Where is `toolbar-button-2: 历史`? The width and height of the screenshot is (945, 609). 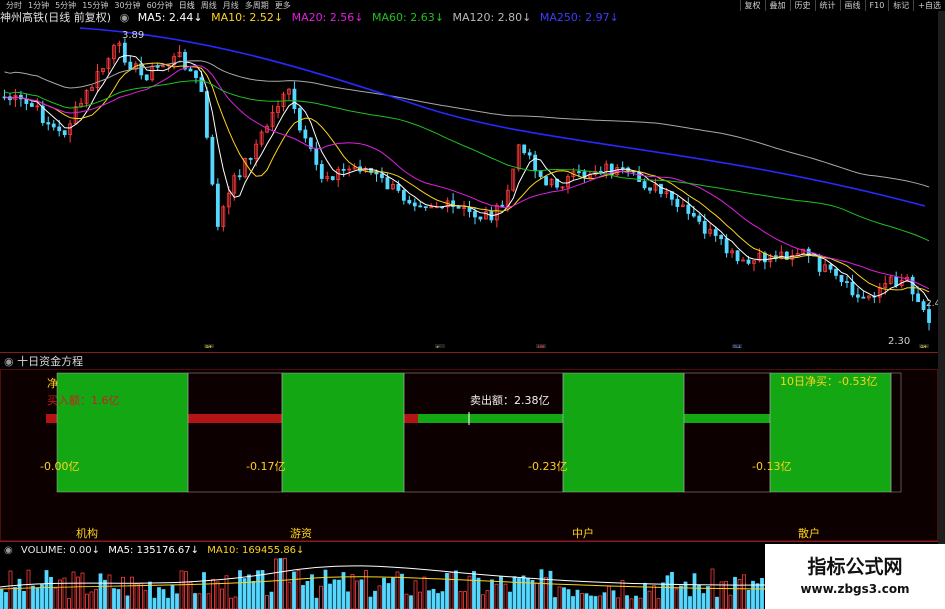 toolbar-button-2: 历史 is located at coordinates (802, 5).